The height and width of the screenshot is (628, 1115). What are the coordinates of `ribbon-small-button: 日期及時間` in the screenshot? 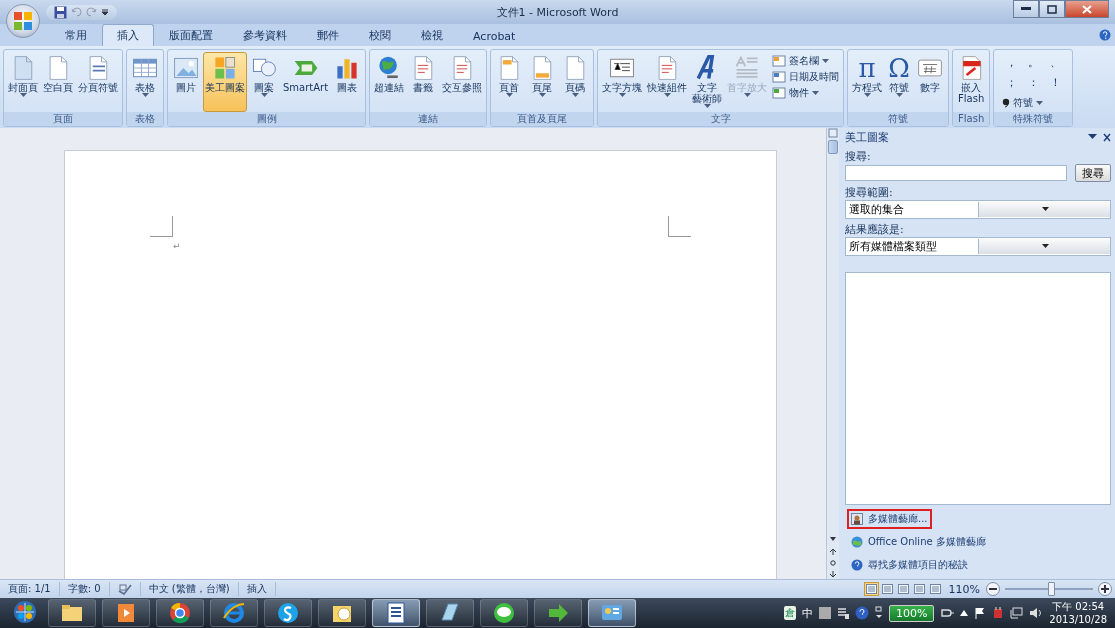 It's located at (806, 77).